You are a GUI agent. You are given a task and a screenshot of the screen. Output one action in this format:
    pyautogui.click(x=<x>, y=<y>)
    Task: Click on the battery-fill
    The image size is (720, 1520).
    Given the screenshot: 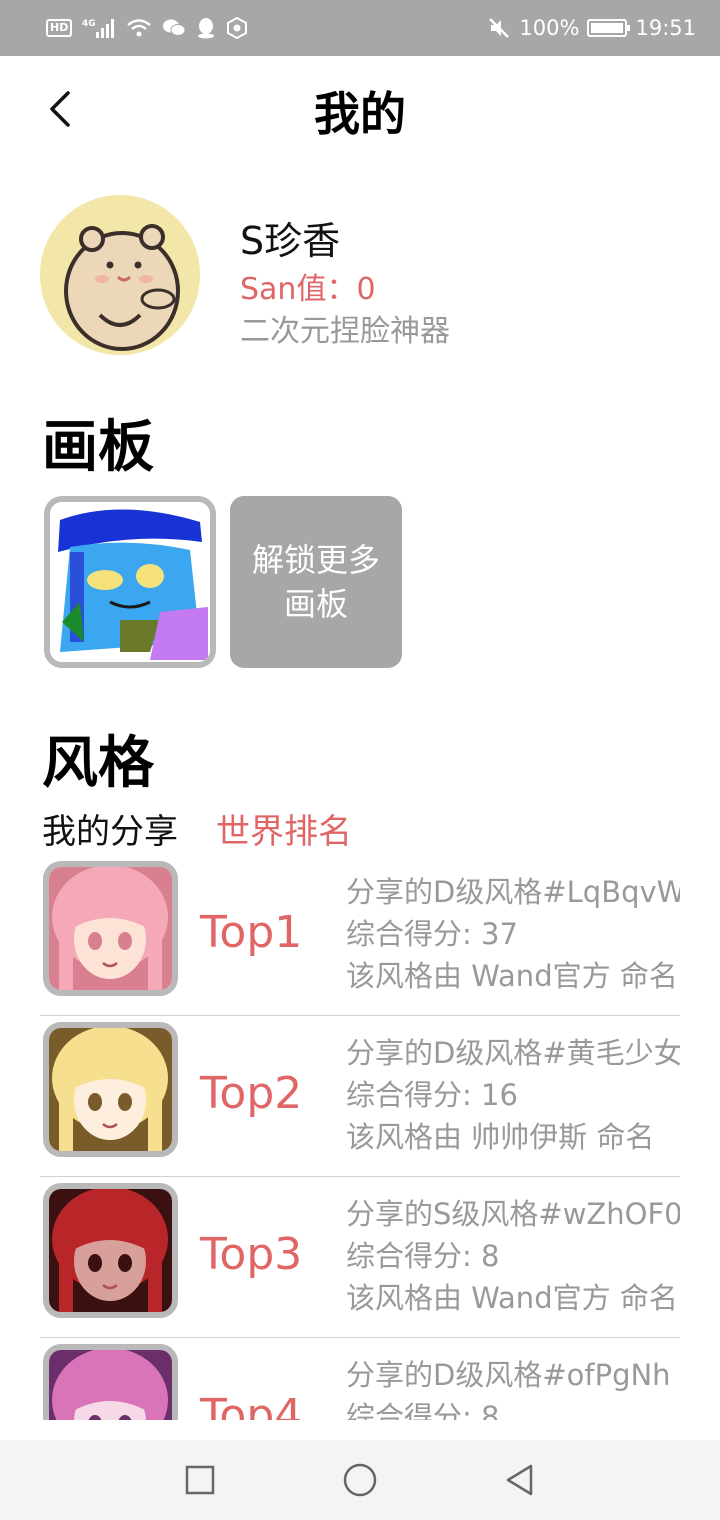 What is the action you would take?
    pyautogui.click(x=607, y=28)
    